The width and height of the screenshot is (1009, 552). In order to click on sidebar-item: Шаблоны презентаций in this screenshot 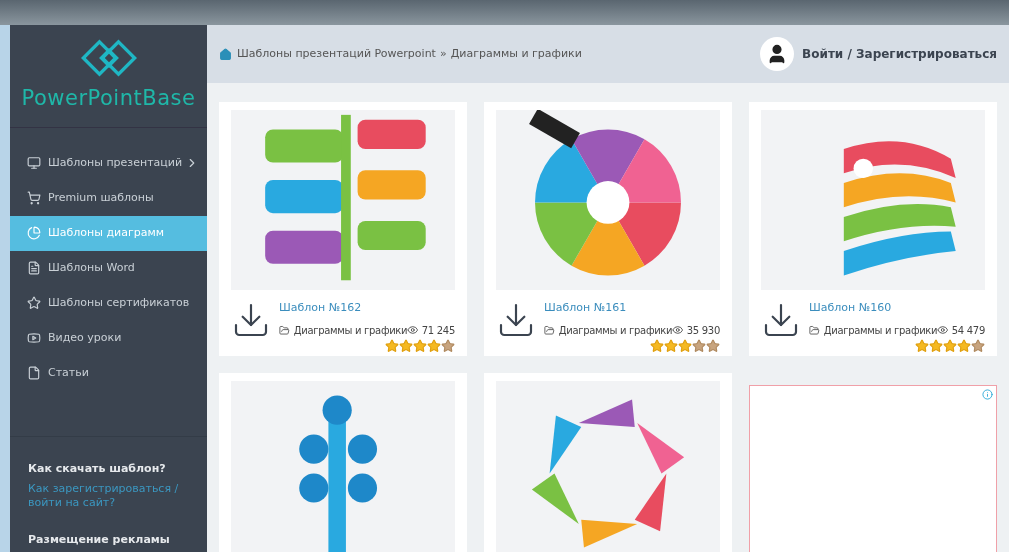, I will do `click(108, 163)`.